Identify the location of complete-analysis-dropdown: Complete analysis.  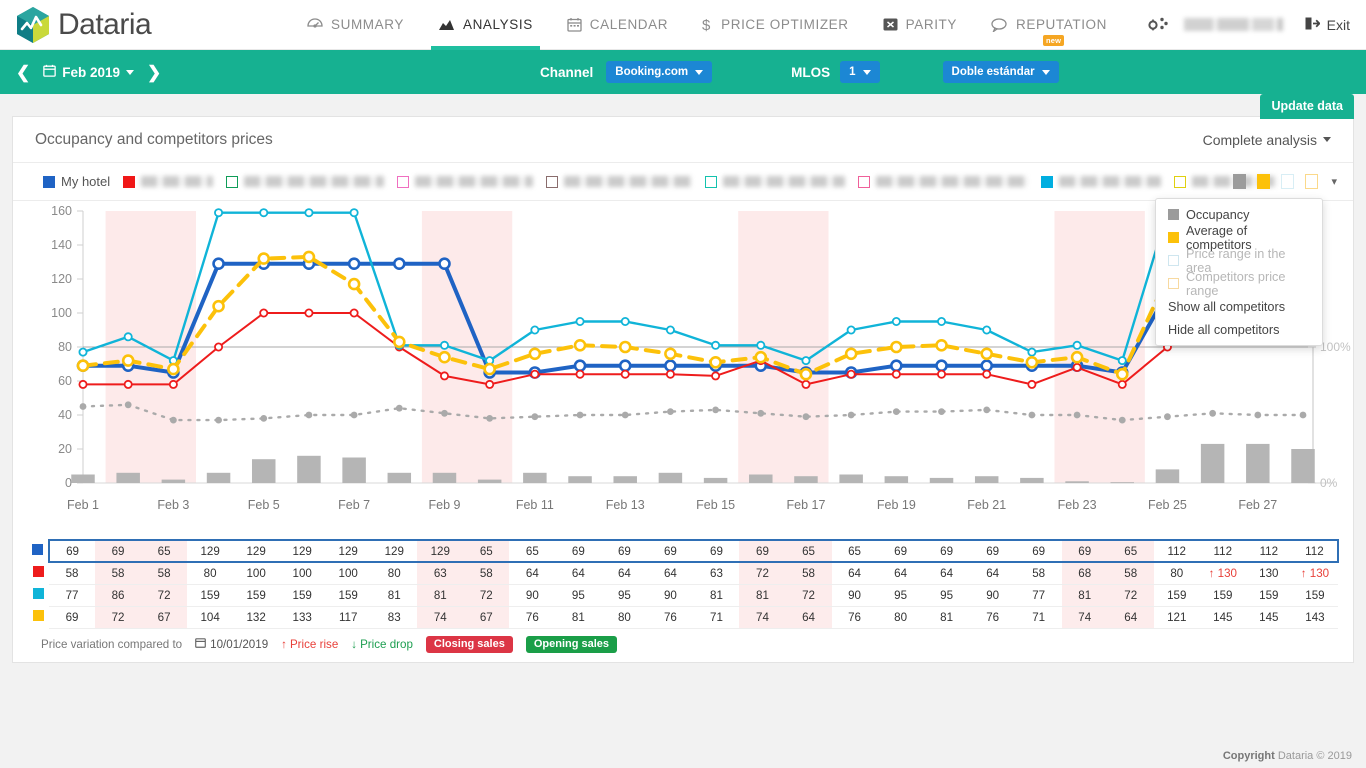
(1267, 140).